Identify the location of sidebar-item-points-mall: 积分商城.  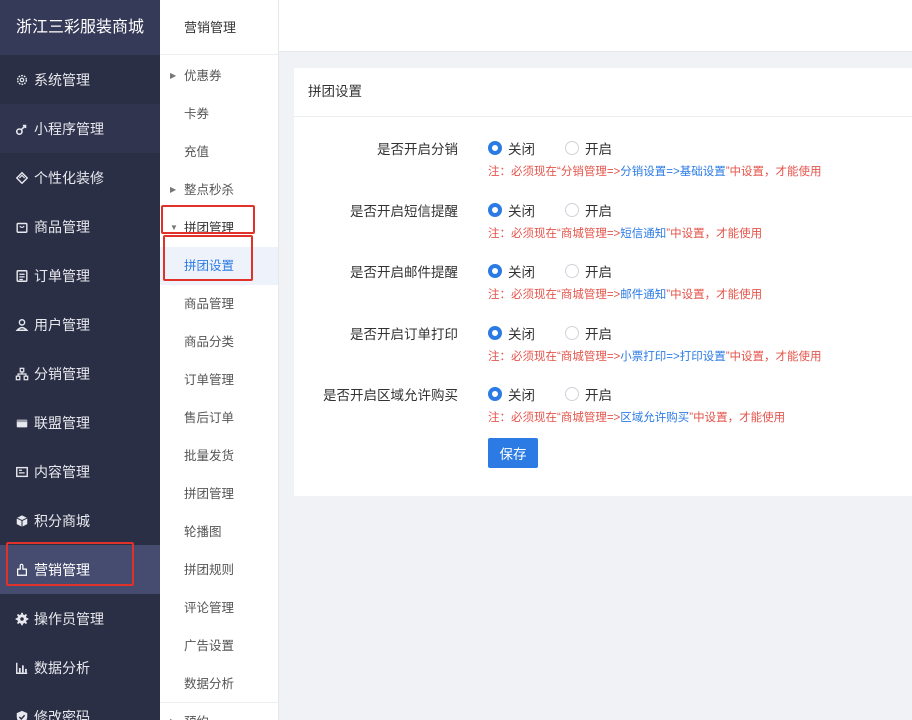
(80, 520).